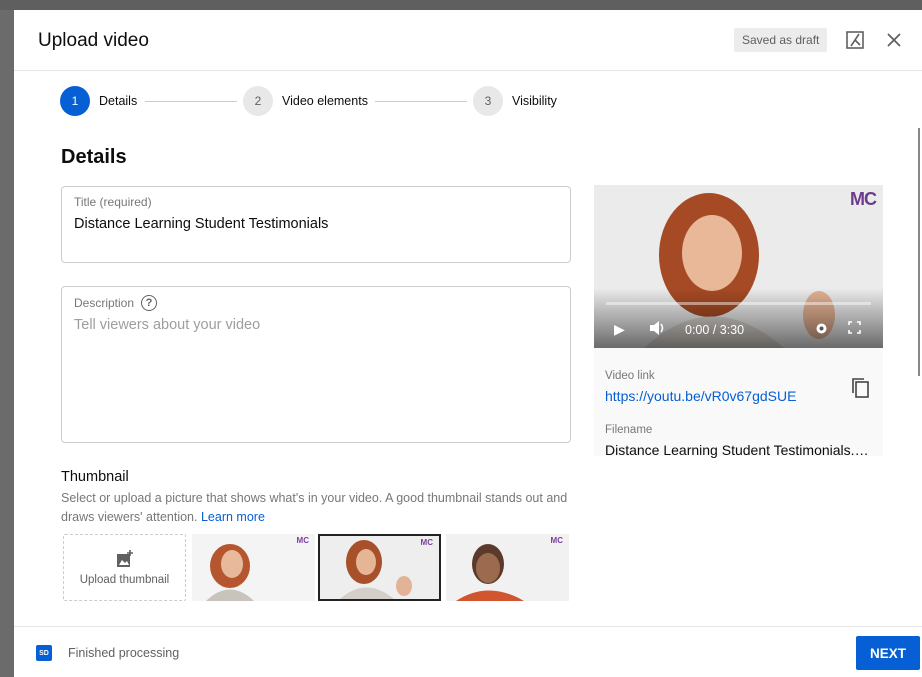 The height and width of the screenshot is (677, 922). Describe the element at coordinates (93, 40) in the screenshot. I see `dialog-title: Upload video` at that location.